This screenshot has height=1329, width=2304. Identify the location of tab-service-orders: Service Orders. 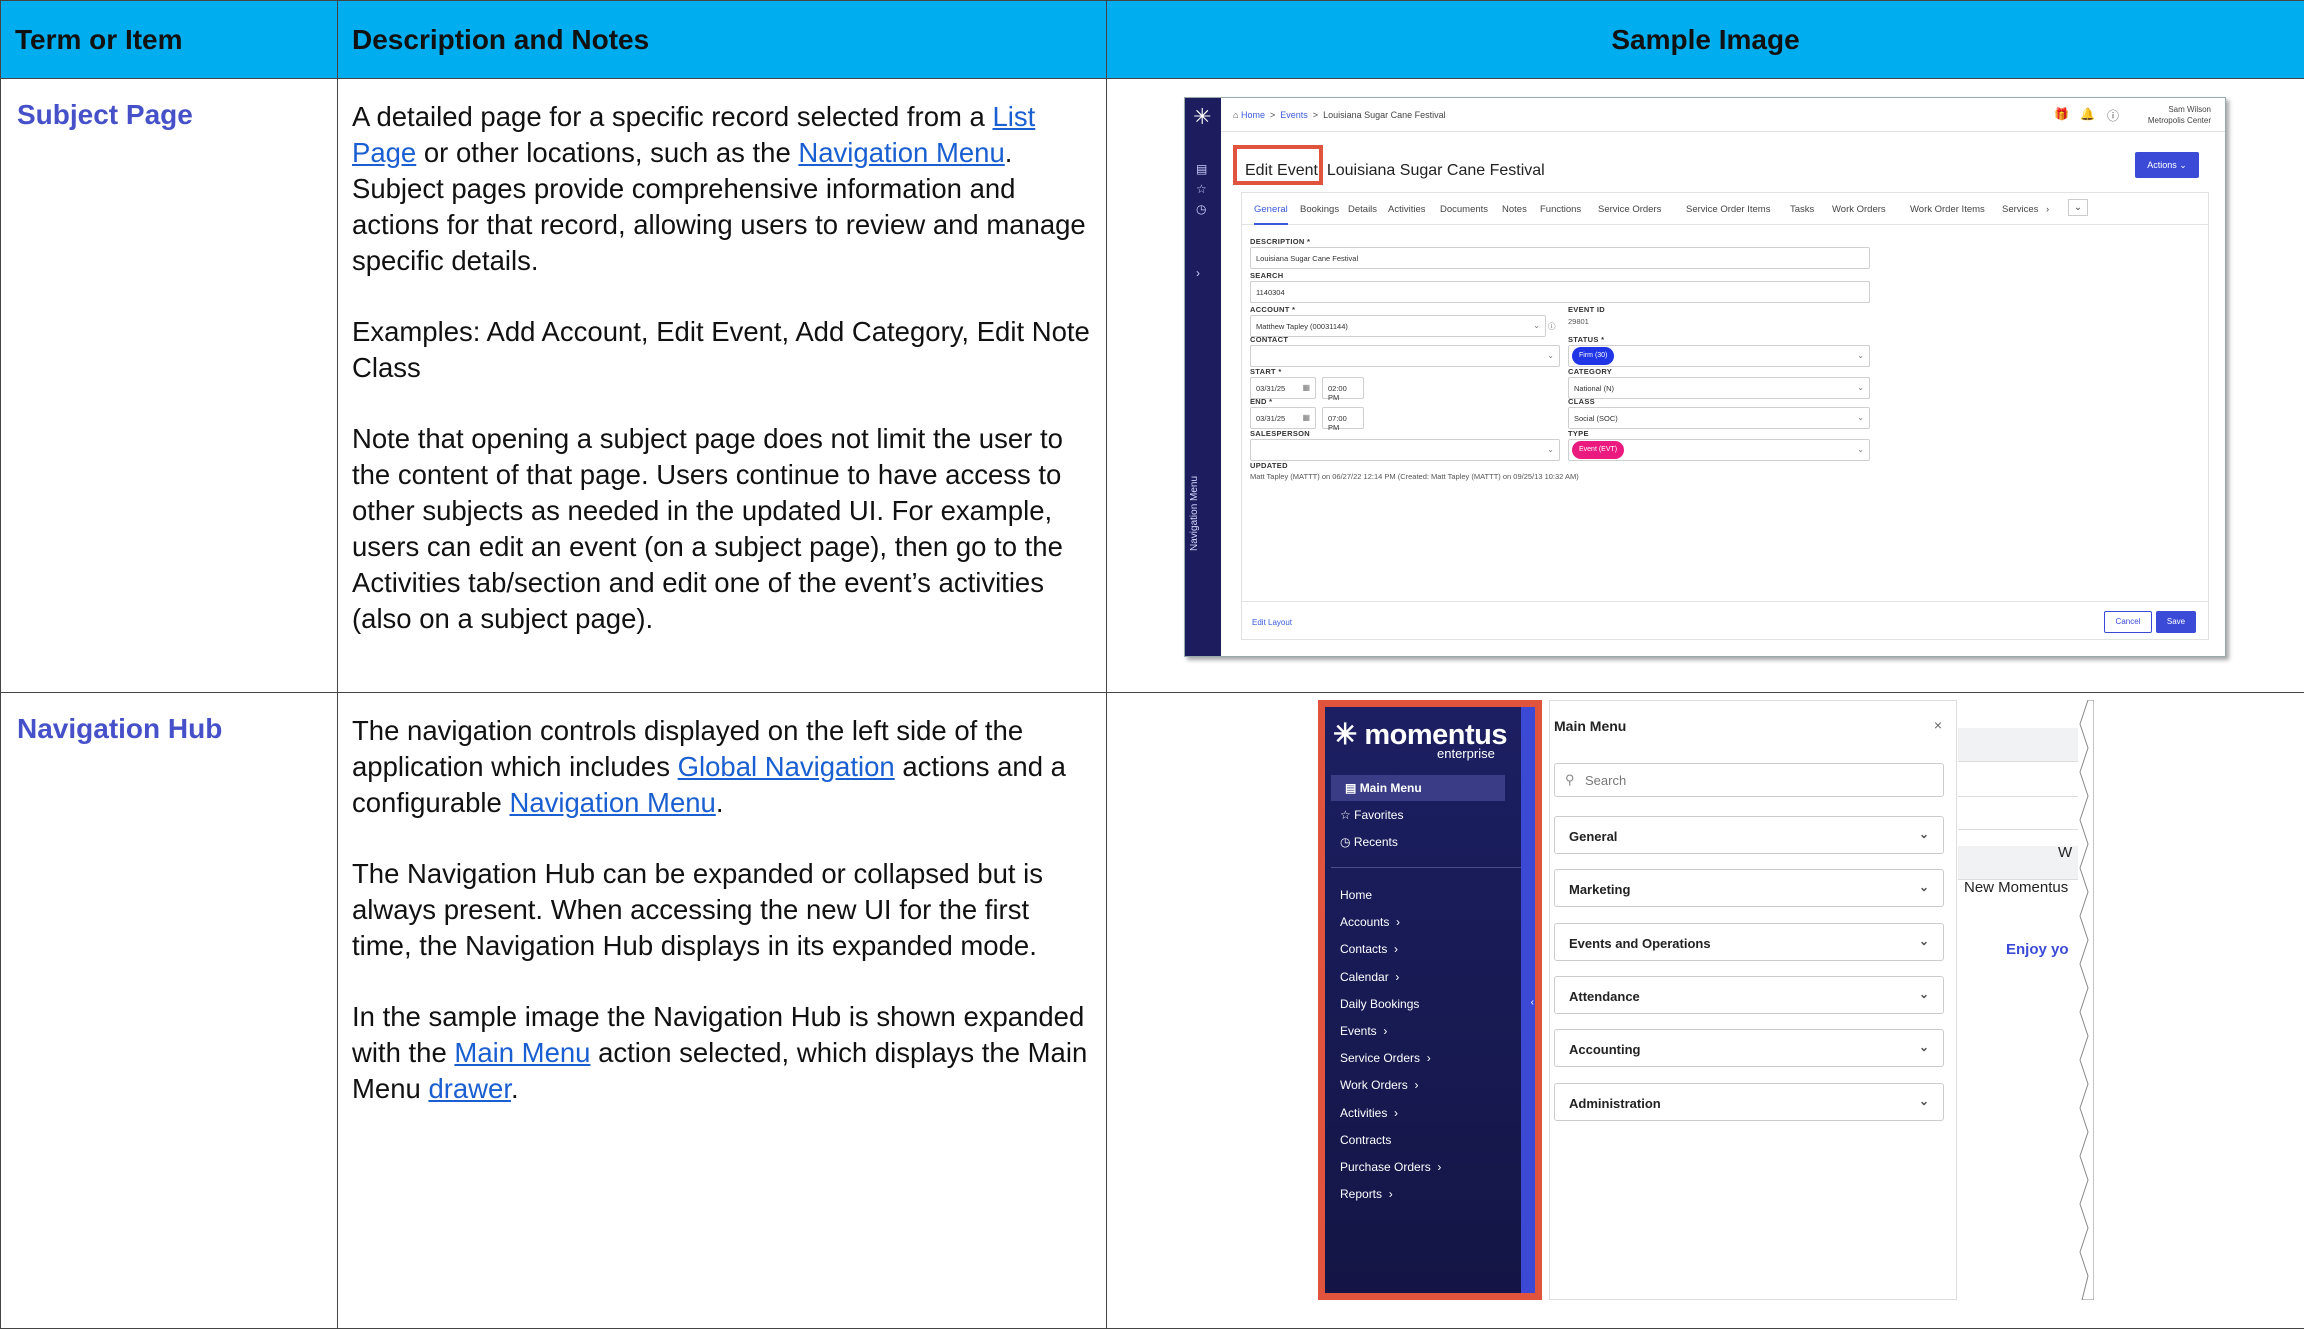
(1629, 209).